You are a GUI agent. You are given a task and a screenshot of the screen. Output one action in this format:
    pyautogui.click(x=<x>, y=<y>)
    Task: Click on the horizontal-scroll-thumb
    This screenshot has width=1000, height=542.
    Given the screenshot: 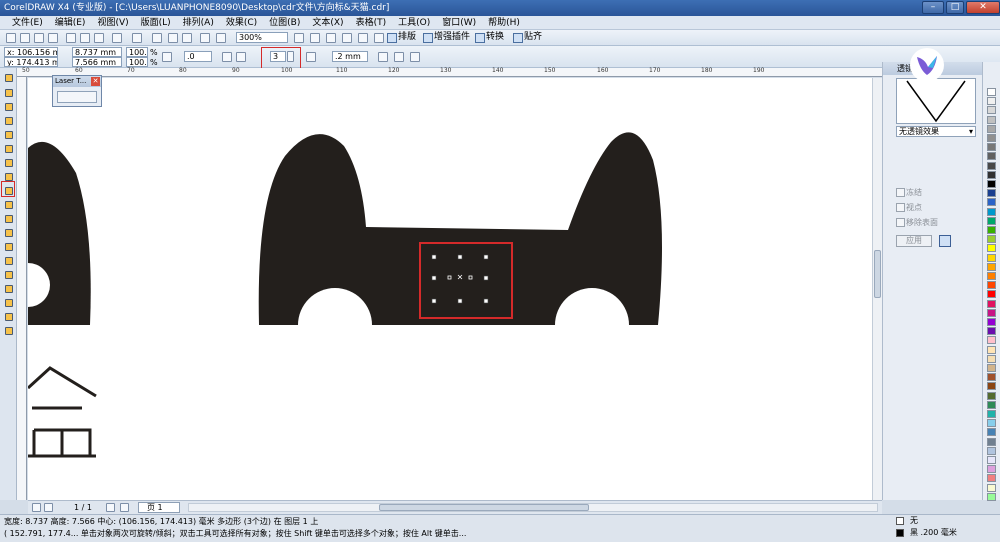 What is the action you would take?
    pyautogui.click(x=484, y=507)
    